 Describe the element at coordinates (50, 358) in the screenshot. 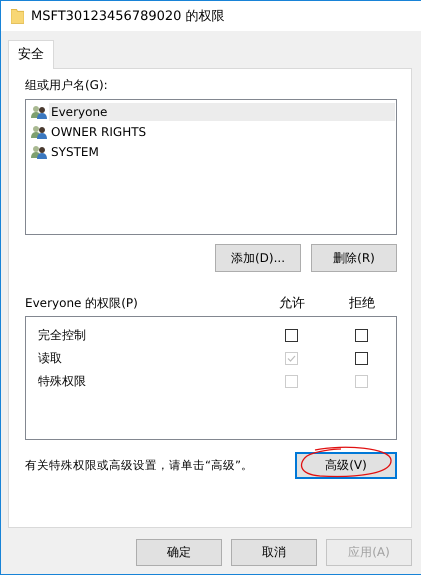

I see `permission-name: 读取` at that location.